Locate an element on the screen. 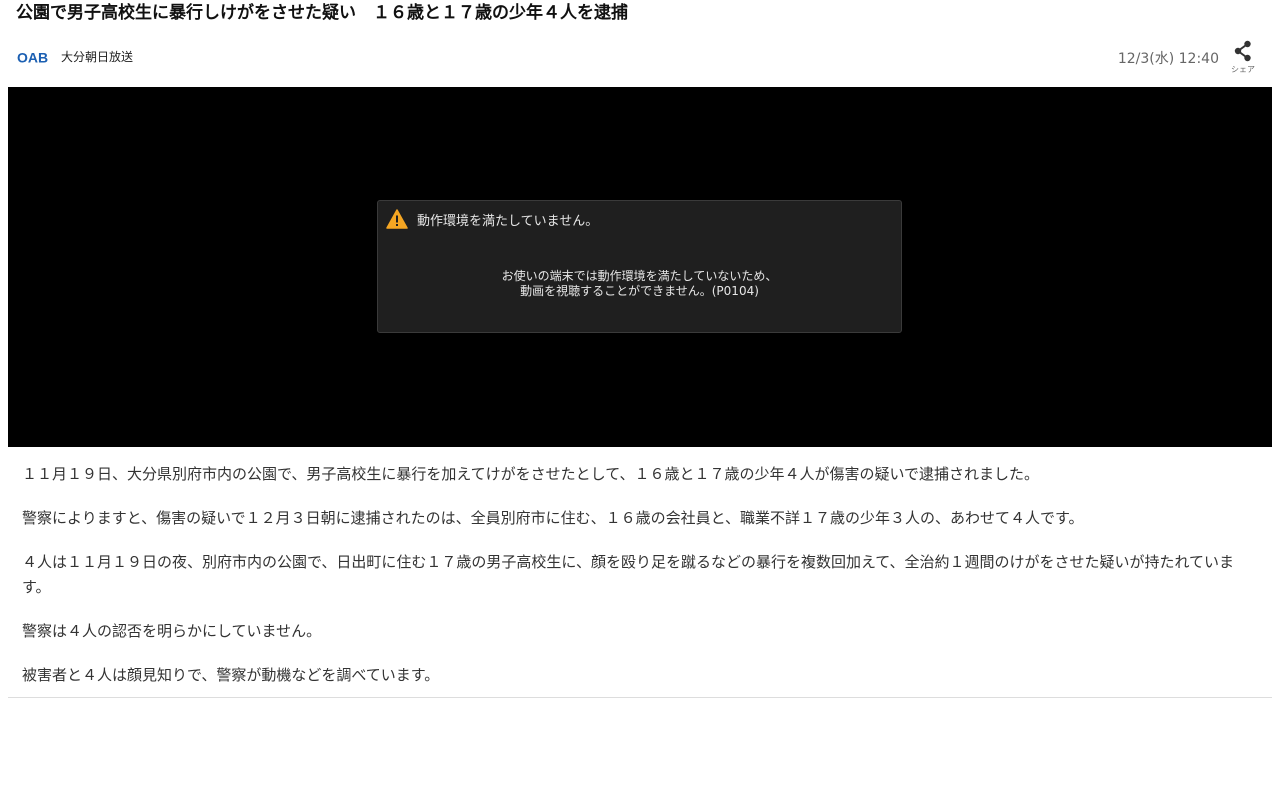  source-name: 大分朝日放送 is located at coordinates (97, 57).